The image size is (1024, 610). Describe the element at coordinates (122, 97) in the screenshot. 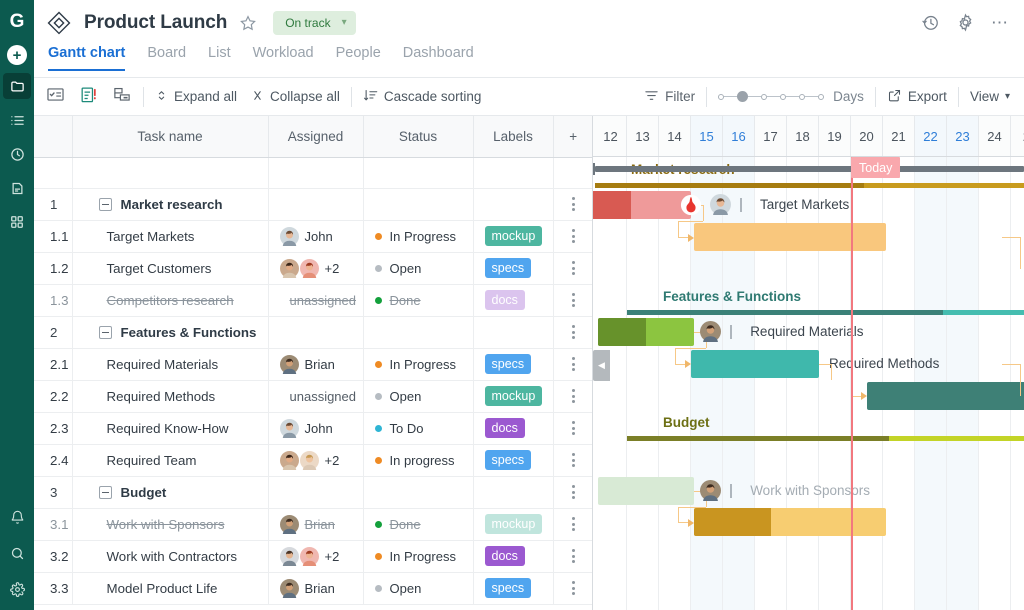

I see `indent-subtask-icon` at that location.